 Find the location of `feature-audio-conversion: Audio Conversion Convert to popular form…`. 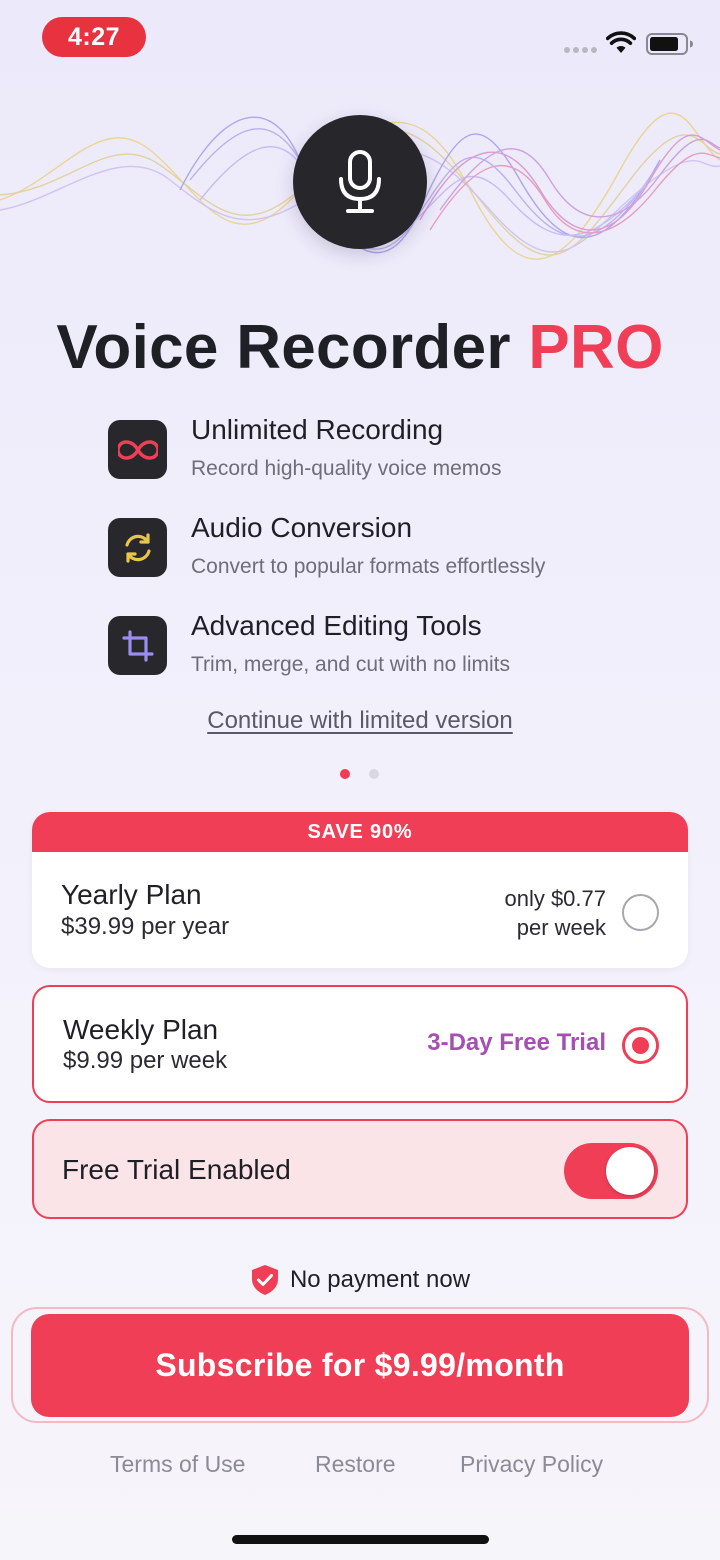

feature-audio-conversion: Audio Conversion Convert to popular form… is located at coordinates (388, 555).